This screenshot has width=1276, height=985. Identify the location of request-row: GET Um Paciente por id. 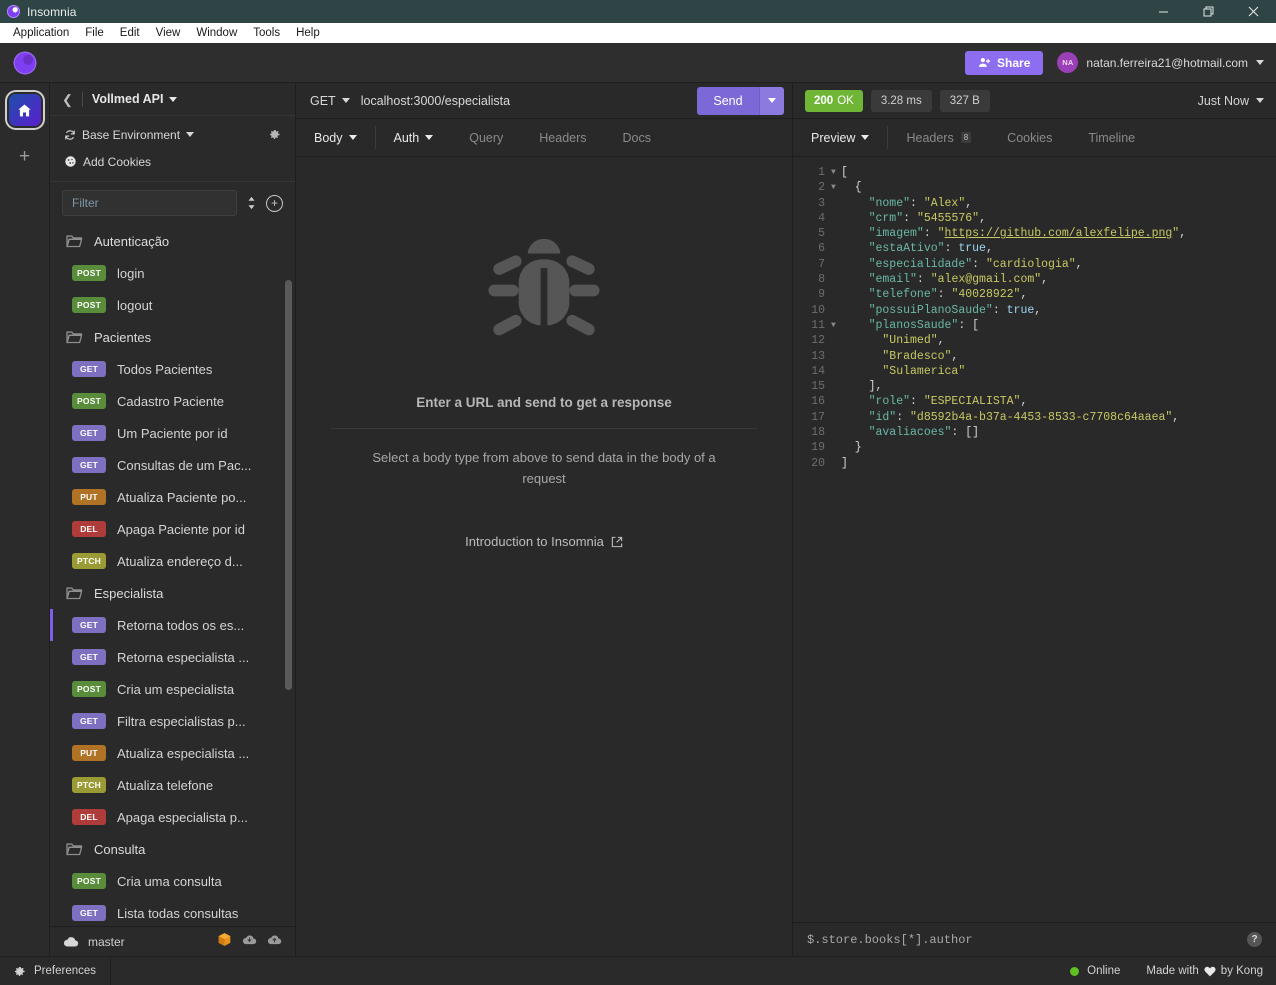
(172, 433).